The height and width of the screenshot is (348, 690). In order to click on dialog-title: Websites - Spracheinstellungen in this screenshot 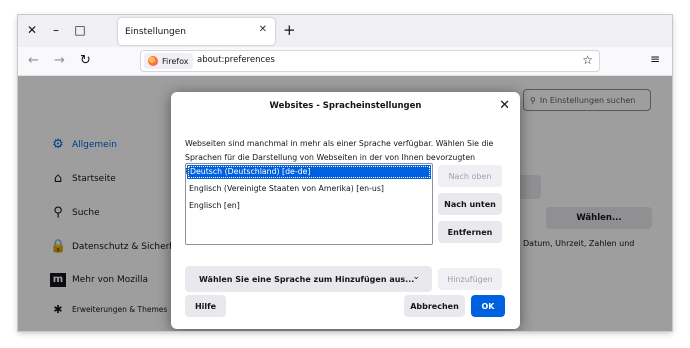, I will do `click(345, 106)`.